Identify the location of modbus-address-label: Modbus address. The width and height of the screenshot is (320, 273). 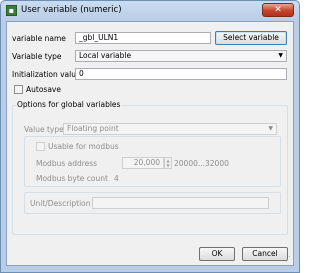
(67, 163).